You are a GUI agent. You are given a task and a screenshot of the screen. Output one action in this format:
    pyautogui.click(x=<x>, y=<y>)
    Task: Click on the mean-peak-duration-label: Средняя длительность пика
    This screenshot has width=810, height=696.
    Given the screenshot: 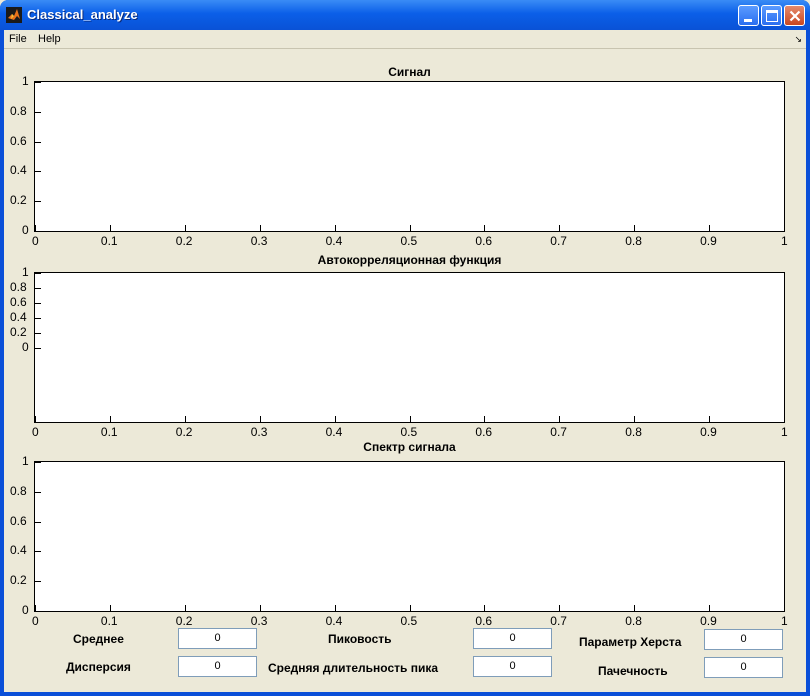 What is the action you would take?
    pyautogui.click(x=353, y=668)
    